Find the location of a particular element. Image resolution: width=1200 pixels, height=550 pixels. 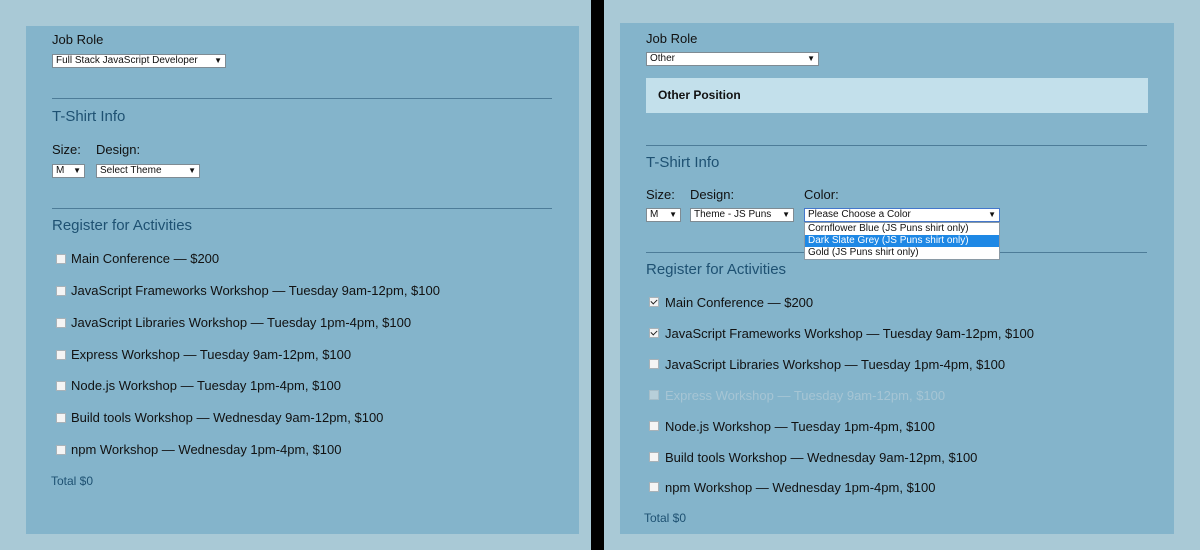

design-select: Select Theme ▼ is located at coordinates (148, 171).